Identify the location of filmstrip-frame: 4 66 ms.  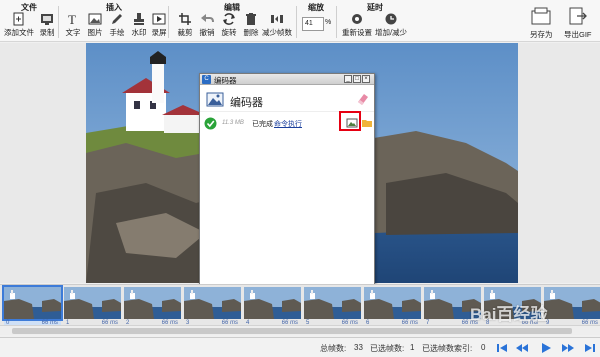
(272, 308).